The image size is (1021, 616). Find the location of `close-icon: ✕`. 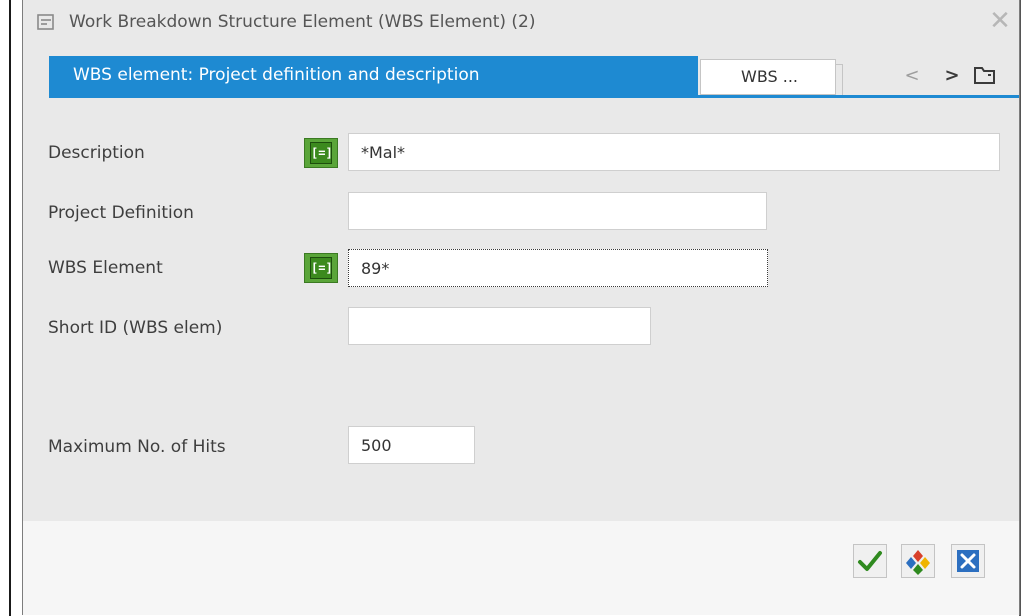

close-icon: ✕ is located at coordinates (1000, 21).